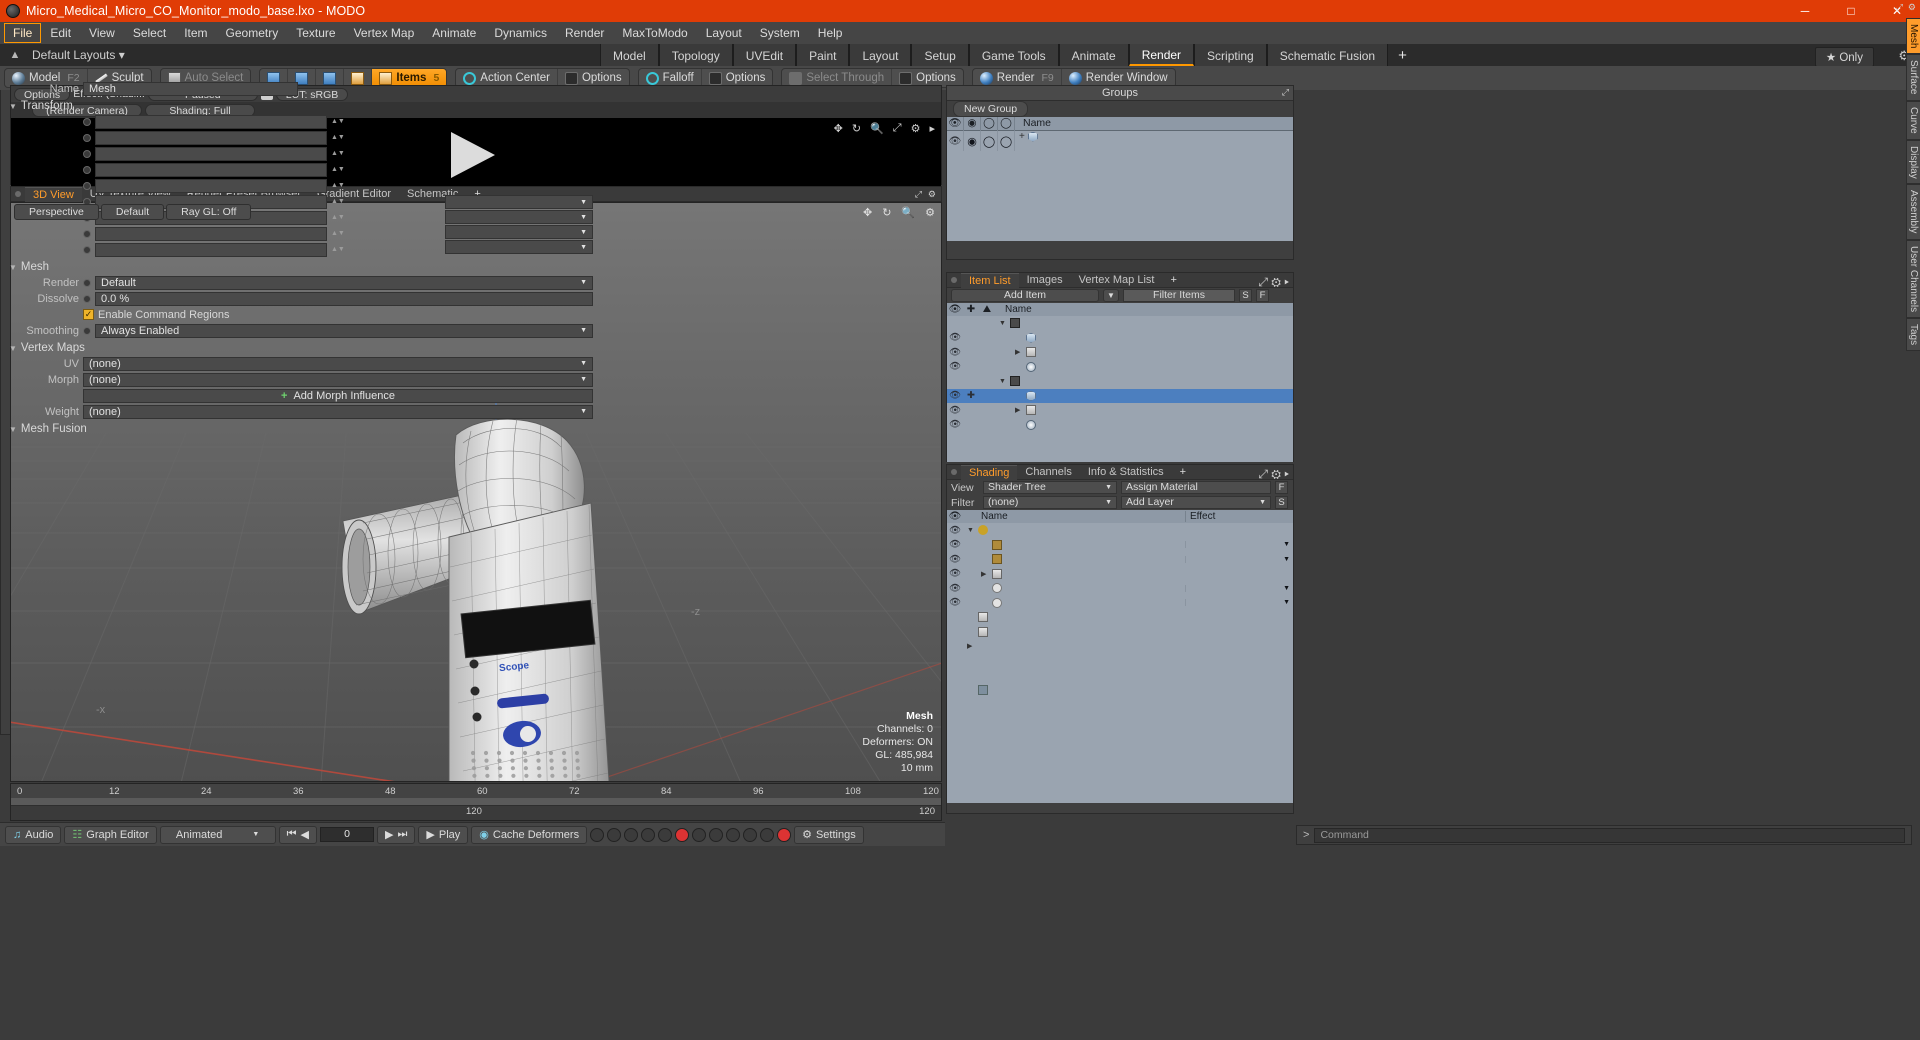  I want to click on play-button: ▶ Play, so click(443, 834).